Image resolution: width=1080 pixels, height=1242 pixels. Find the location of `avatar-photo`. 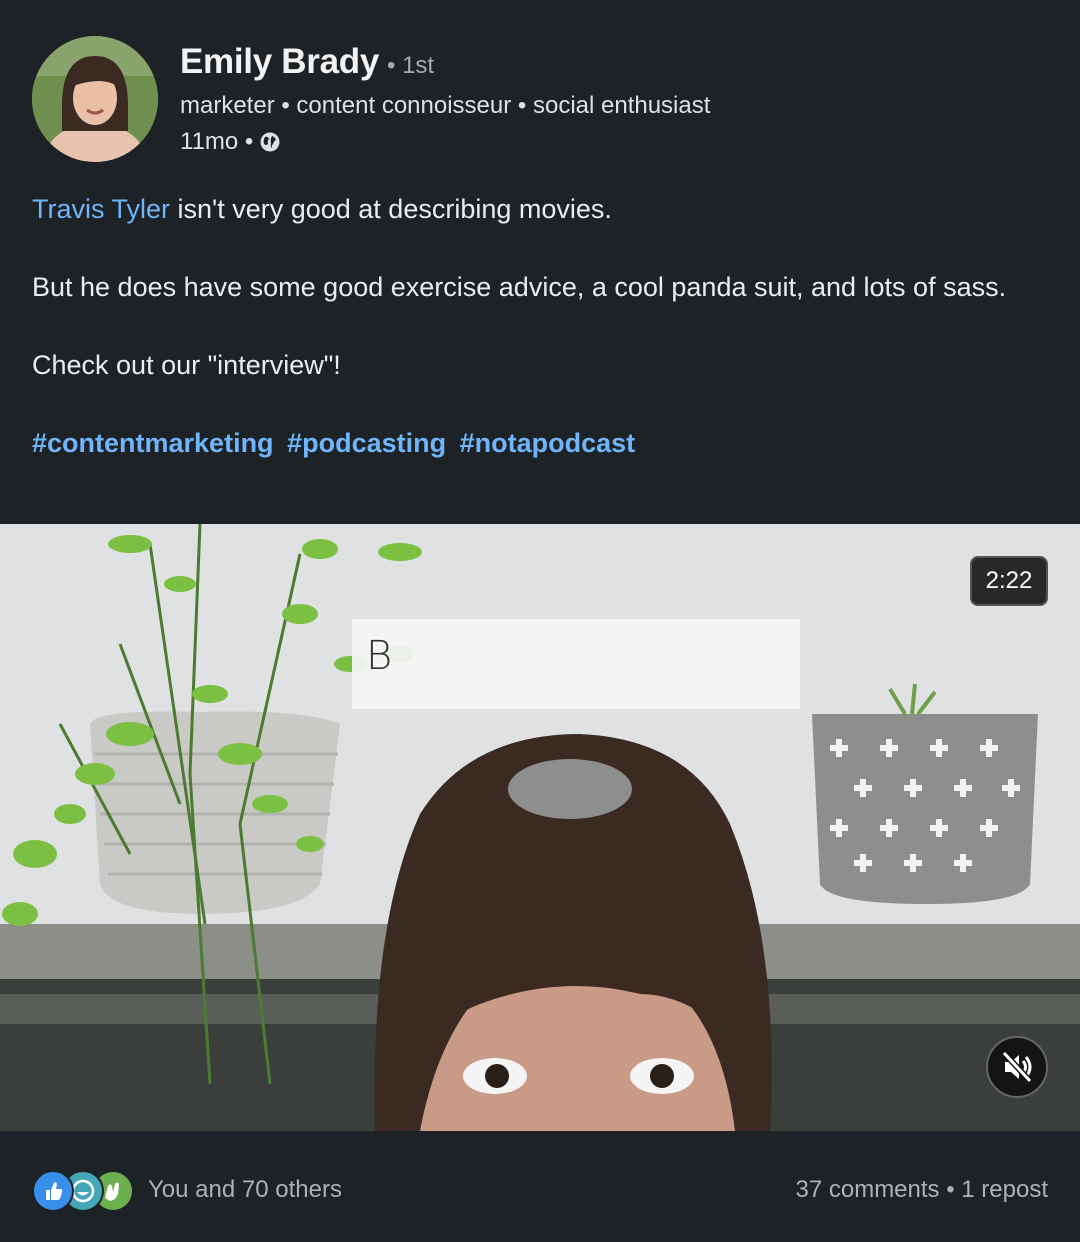

avatar-photo is located at coordinates (95, 99).